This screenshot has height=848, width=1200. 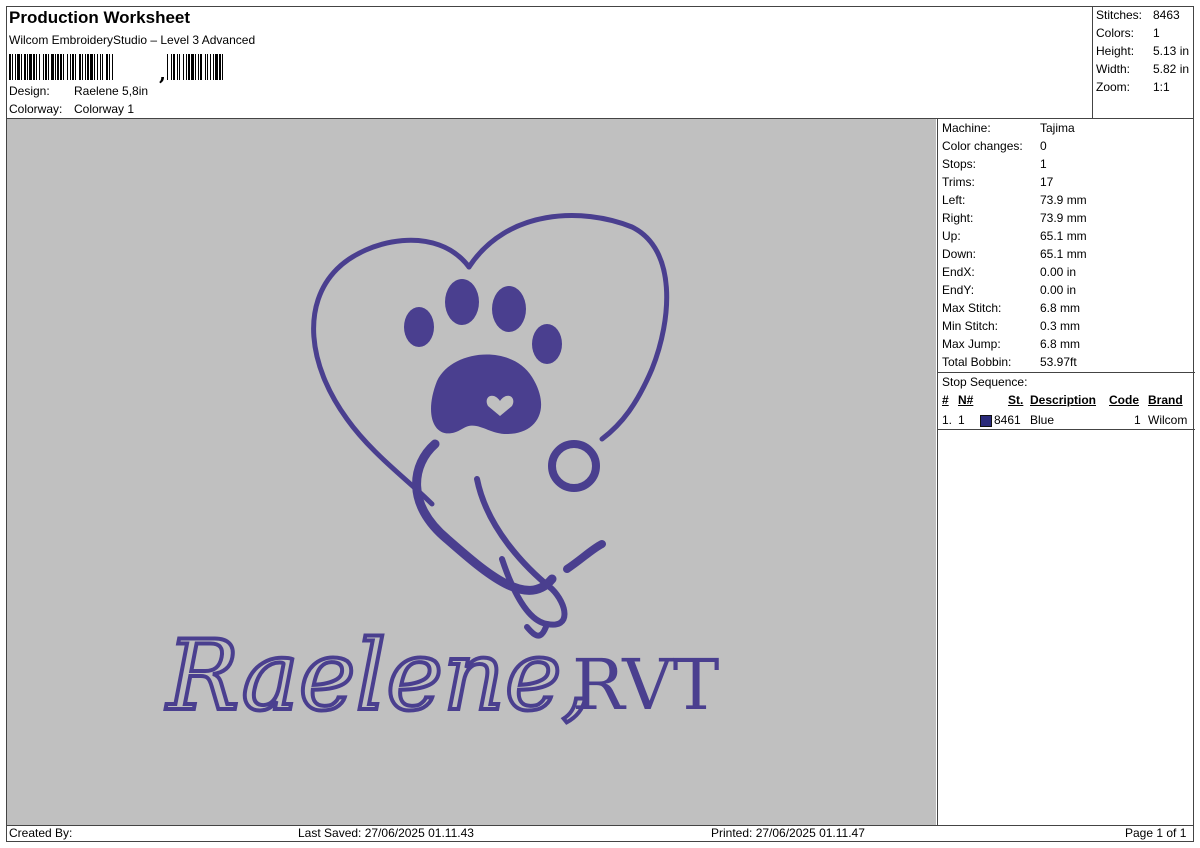 What do you see at coordinates (29, 91) in the screenshot?
I see `design-label: Design:` at bounding box center [29, 91].